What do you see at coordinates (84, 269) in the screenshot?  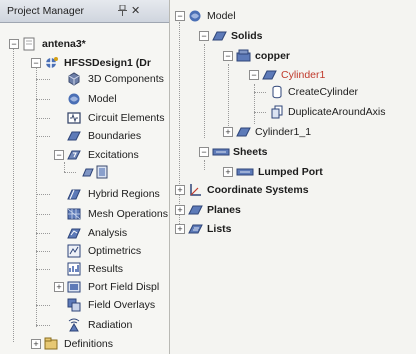 I see `tree-item-results: Results` at bounding box center [84, 269].